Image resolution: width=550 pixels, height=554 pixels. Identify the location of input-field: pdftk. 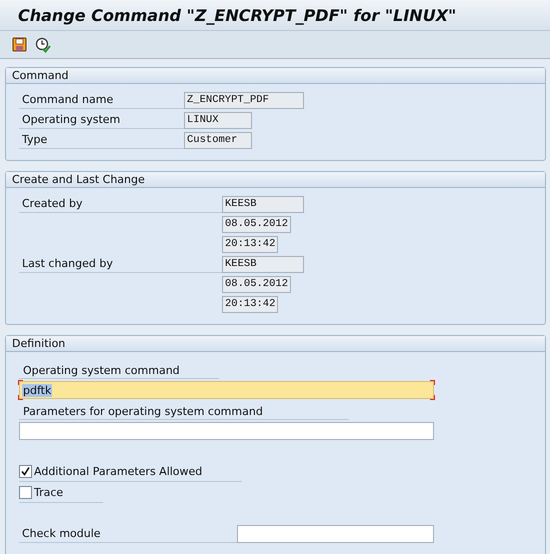
(226, 390).